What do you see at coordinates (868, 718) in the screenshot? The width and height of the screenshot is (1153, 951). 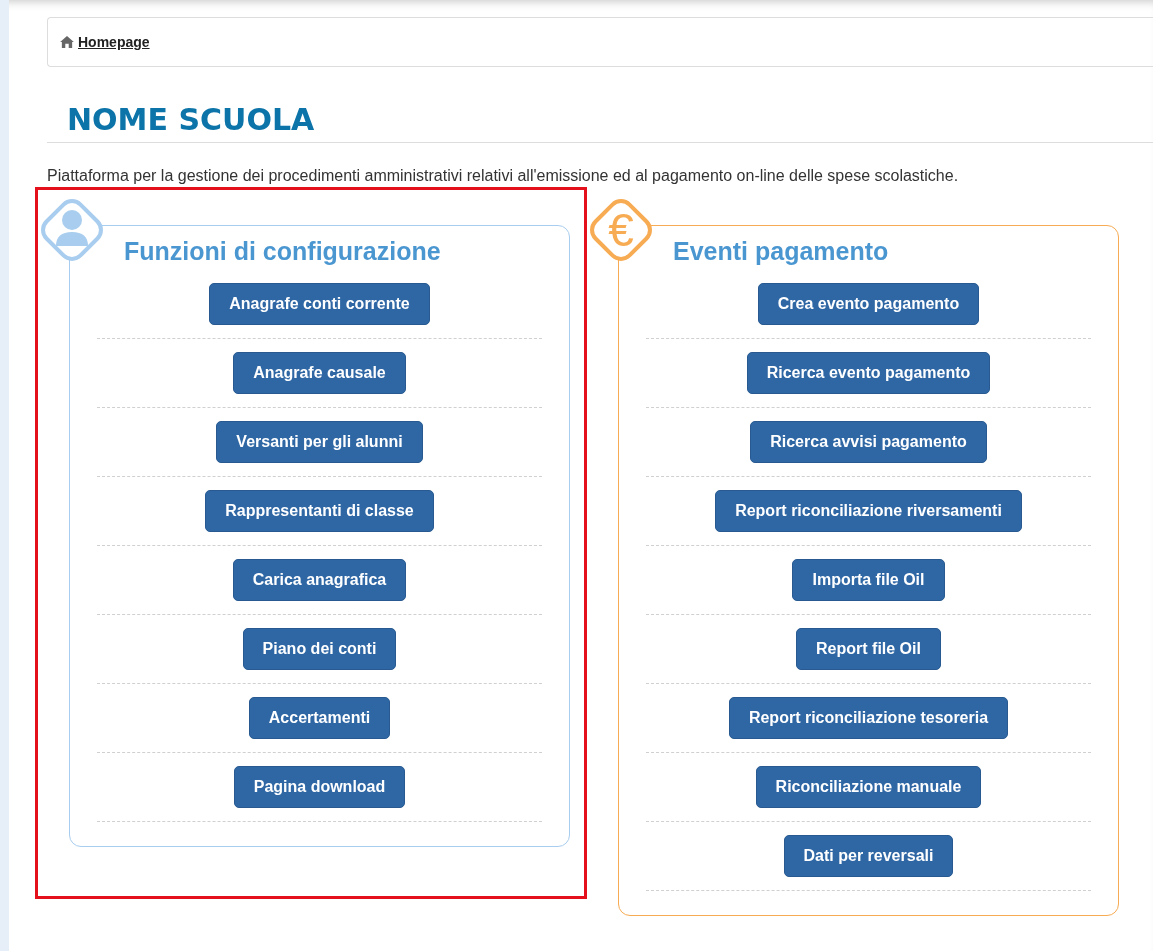 I see `action-button: Report riconciliazione tesoreria` at bounding box center [868, 718].